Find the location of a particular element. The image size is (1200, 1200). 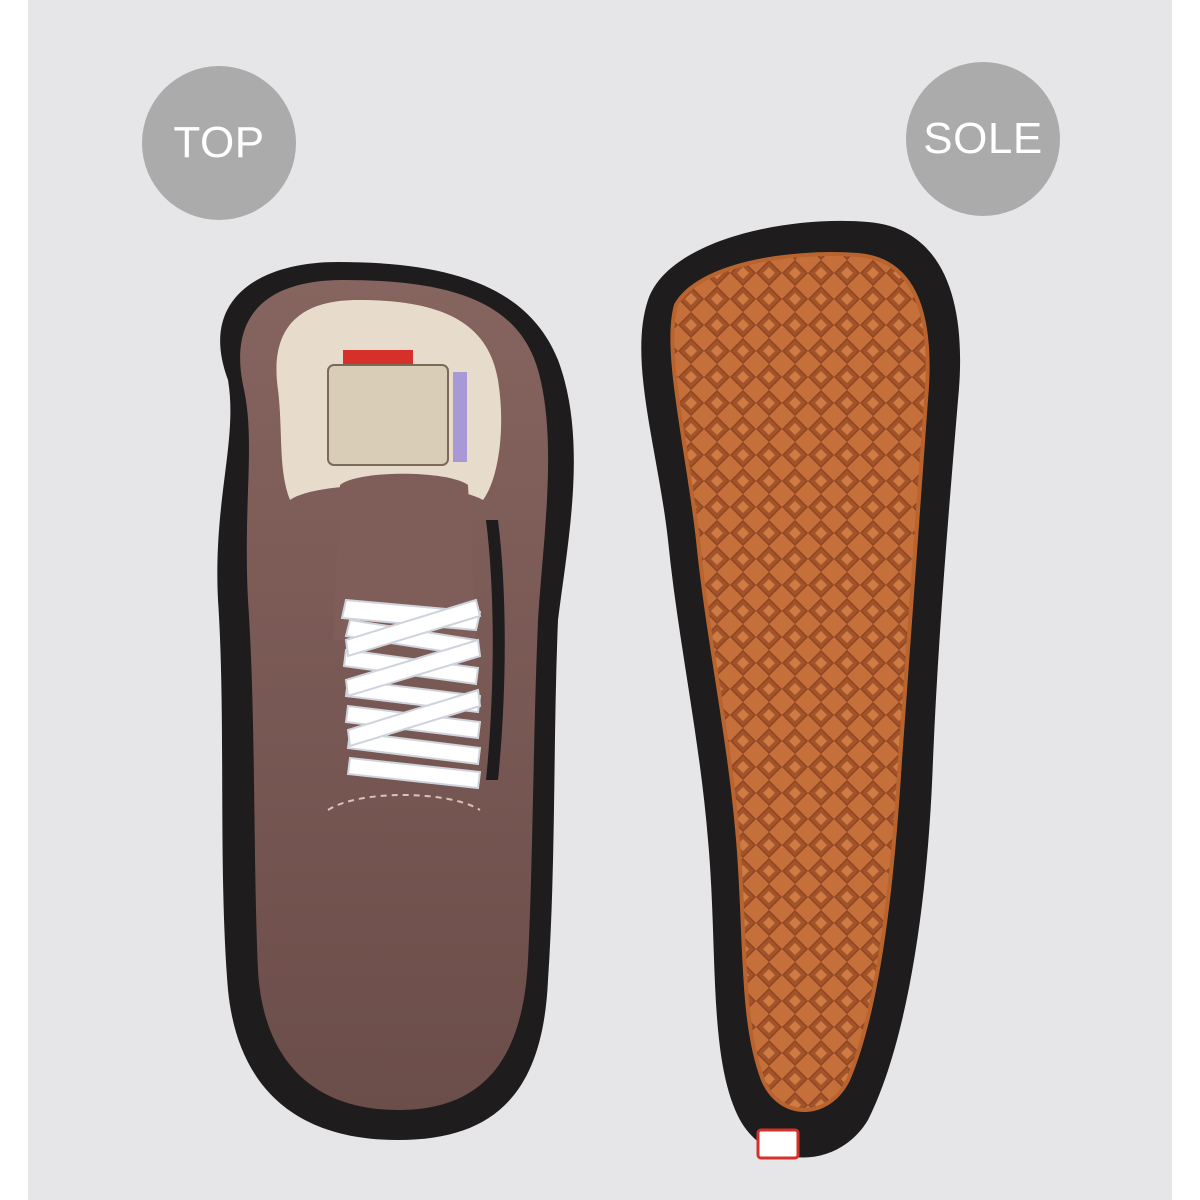

sole-badge: SOLE is located at coordinates (983, 139).